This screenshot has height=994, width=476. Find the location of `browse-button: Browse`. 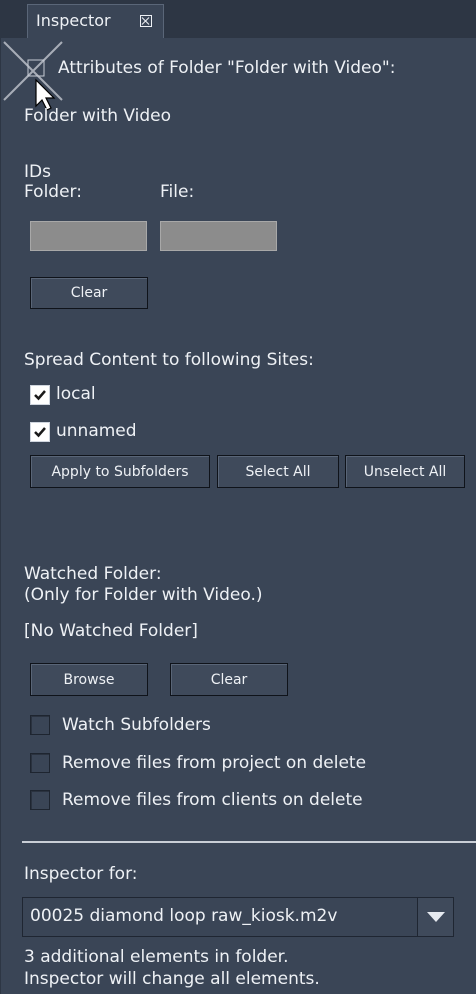

browse-button: Browse is located at coordinates (89, 679).